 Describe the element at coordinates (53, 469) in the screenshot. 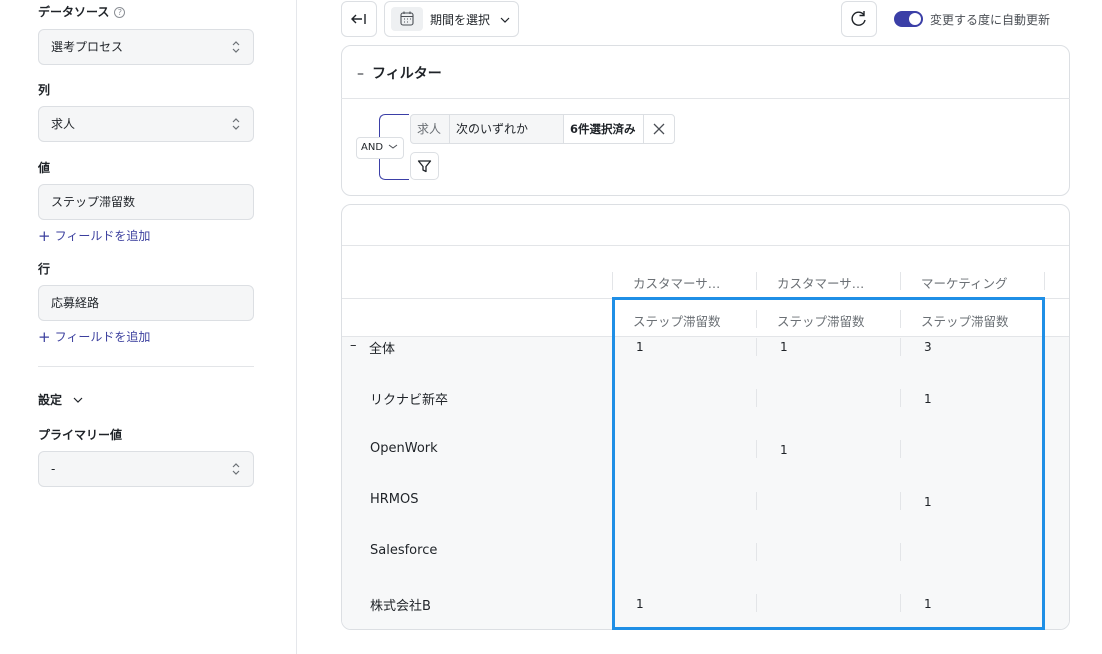

I see `primary-value: -` at that location.